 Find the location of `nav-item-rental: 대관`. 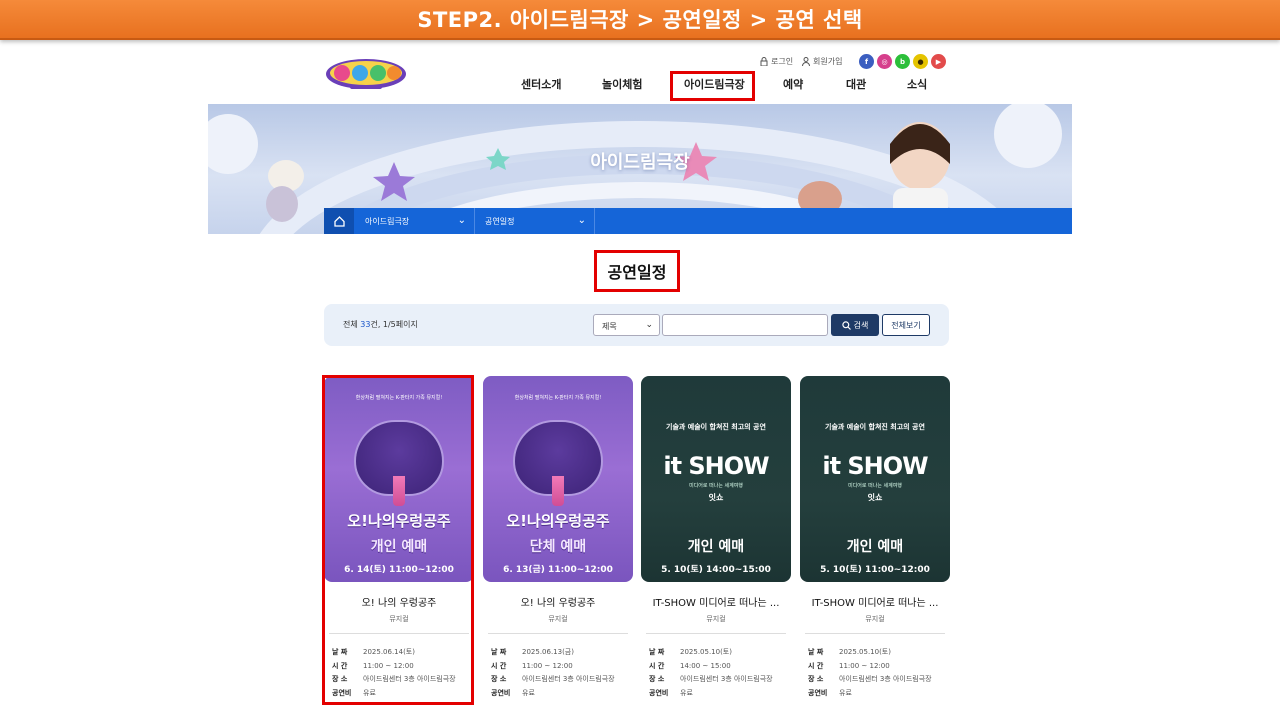

nav-item-rental: 대관 is located at coordinates (856, 84).